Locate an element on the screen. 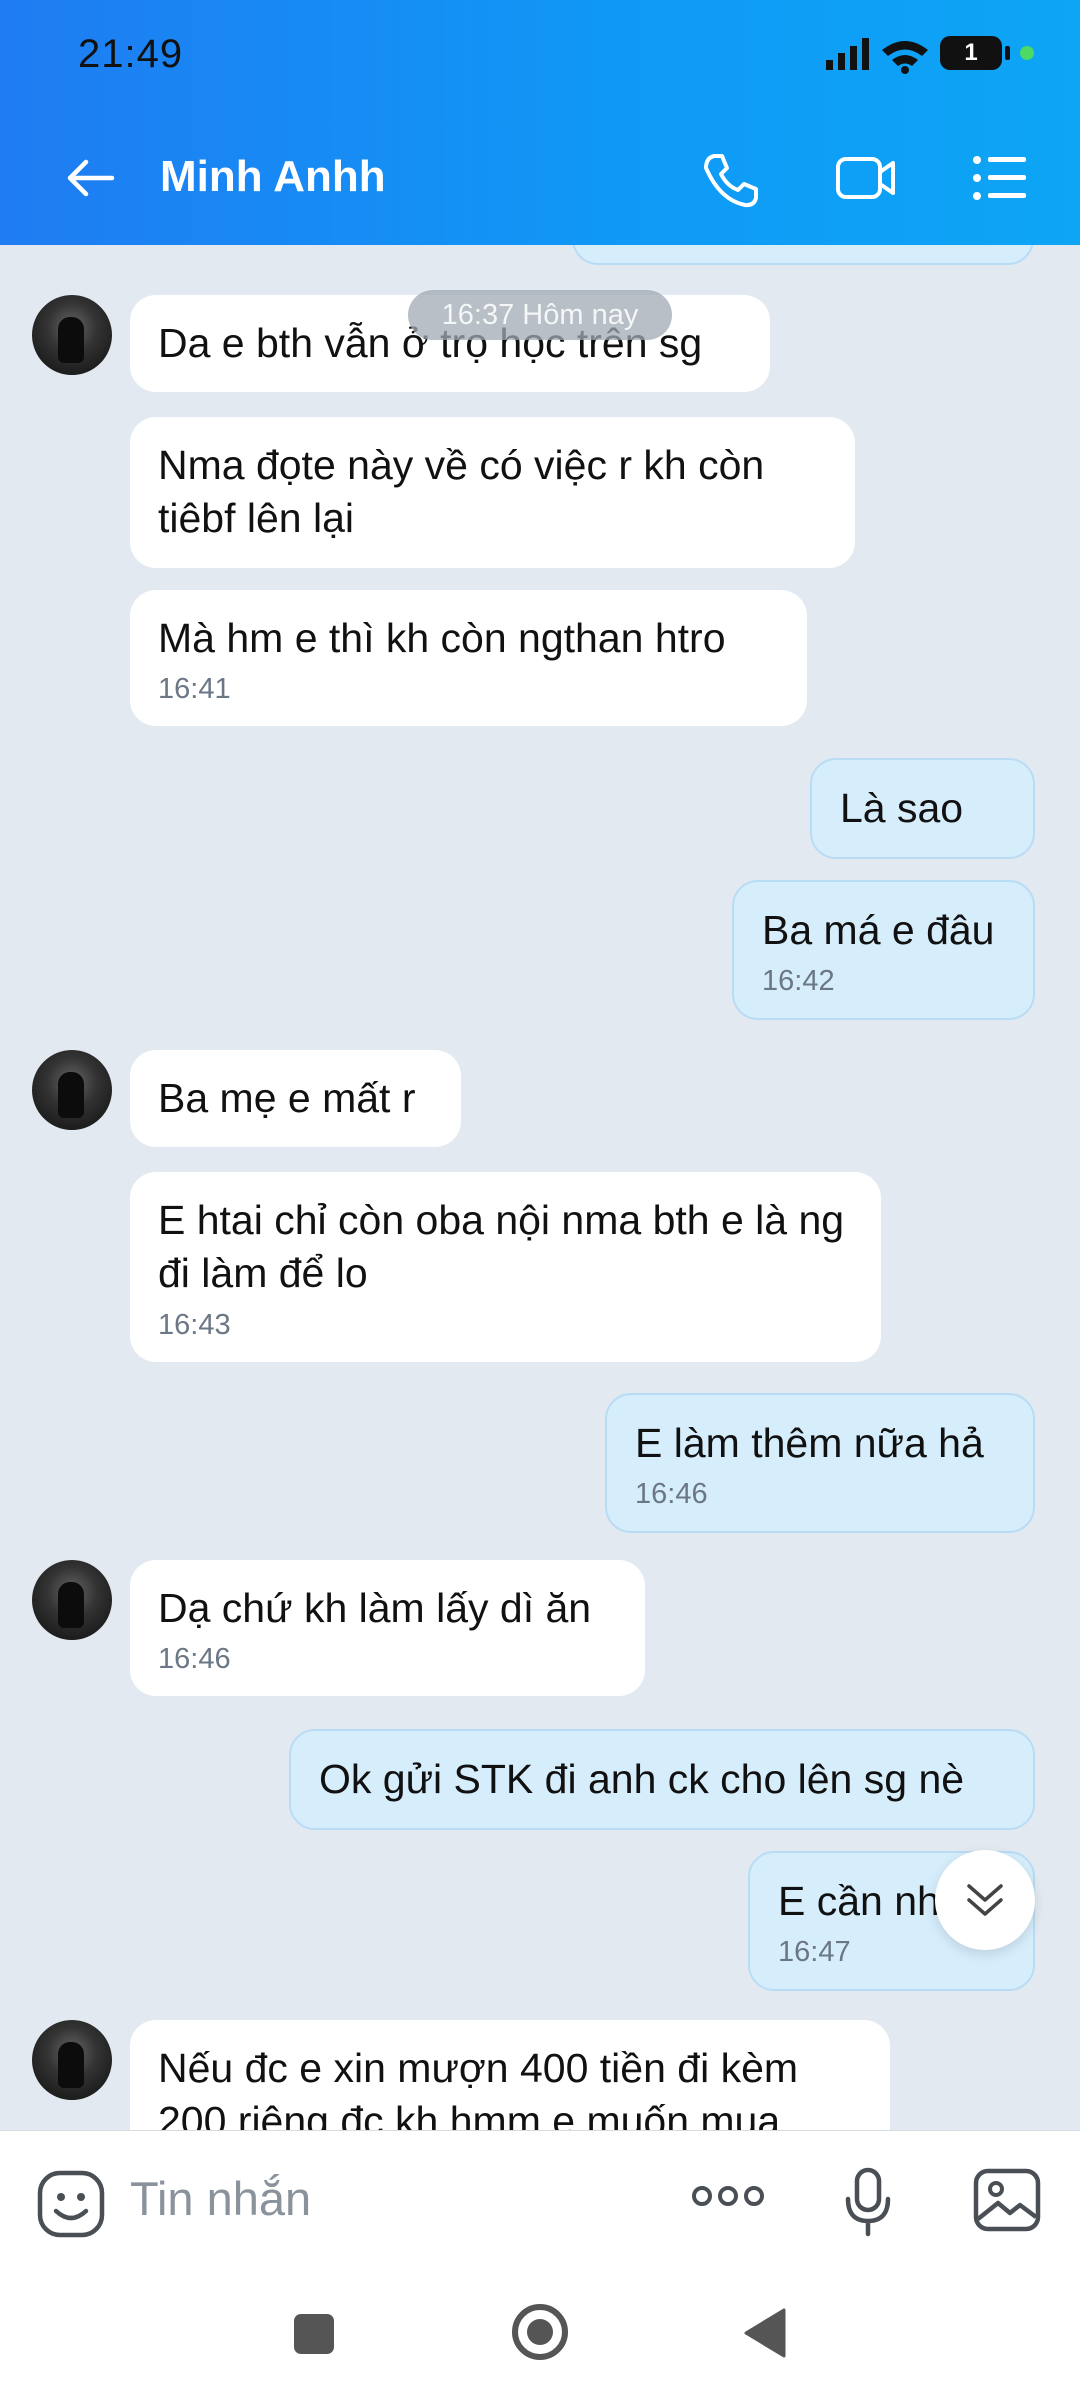  nav-back-icon is located at coordinates (765, 2333).